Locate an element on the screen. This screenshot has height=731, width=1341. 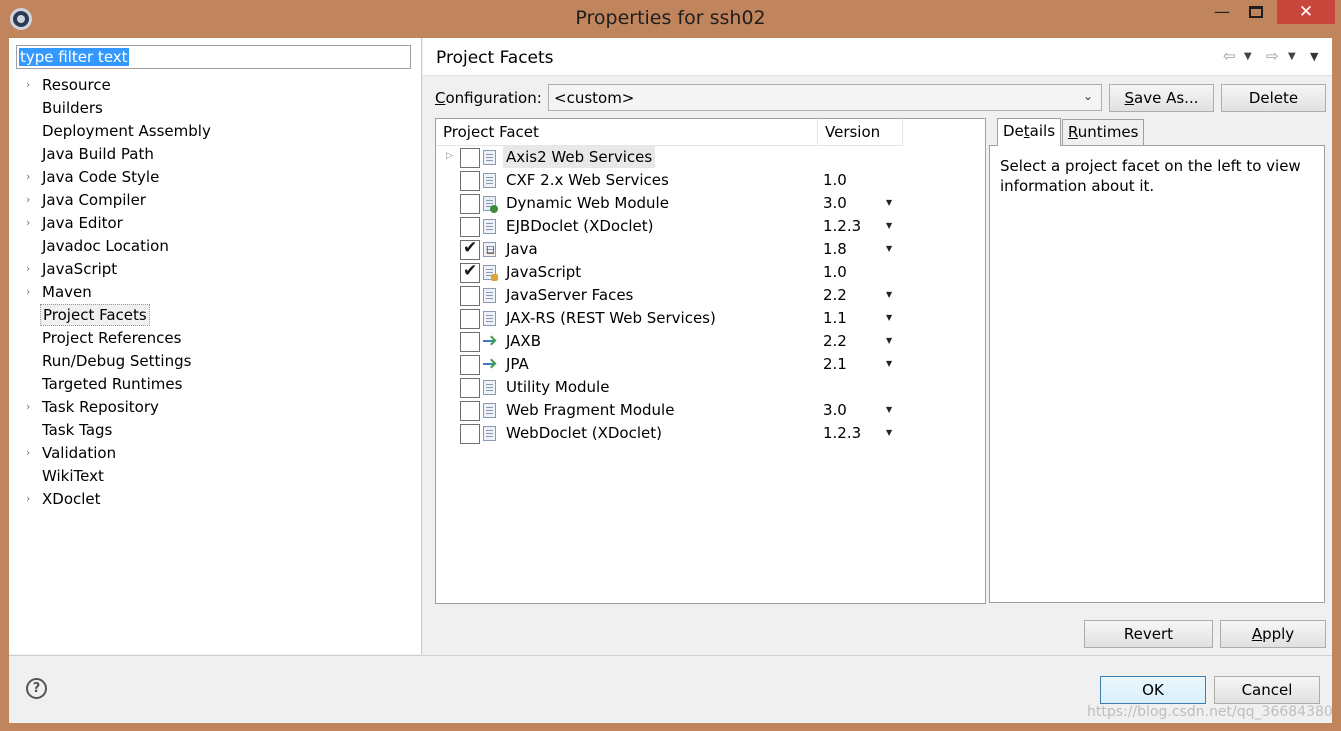
cancel-button: Cancel is located at coordinates (1267, 690).